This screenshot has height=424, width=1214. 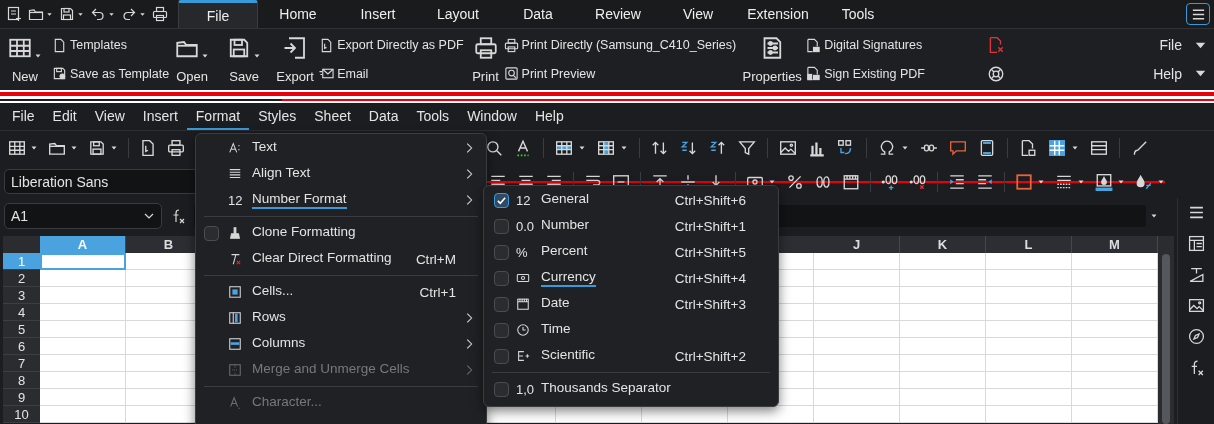 What do you see at coordinates (522, 252) in the screenshot?
I see `format-glyph: %` at bounding box center [522, 252].